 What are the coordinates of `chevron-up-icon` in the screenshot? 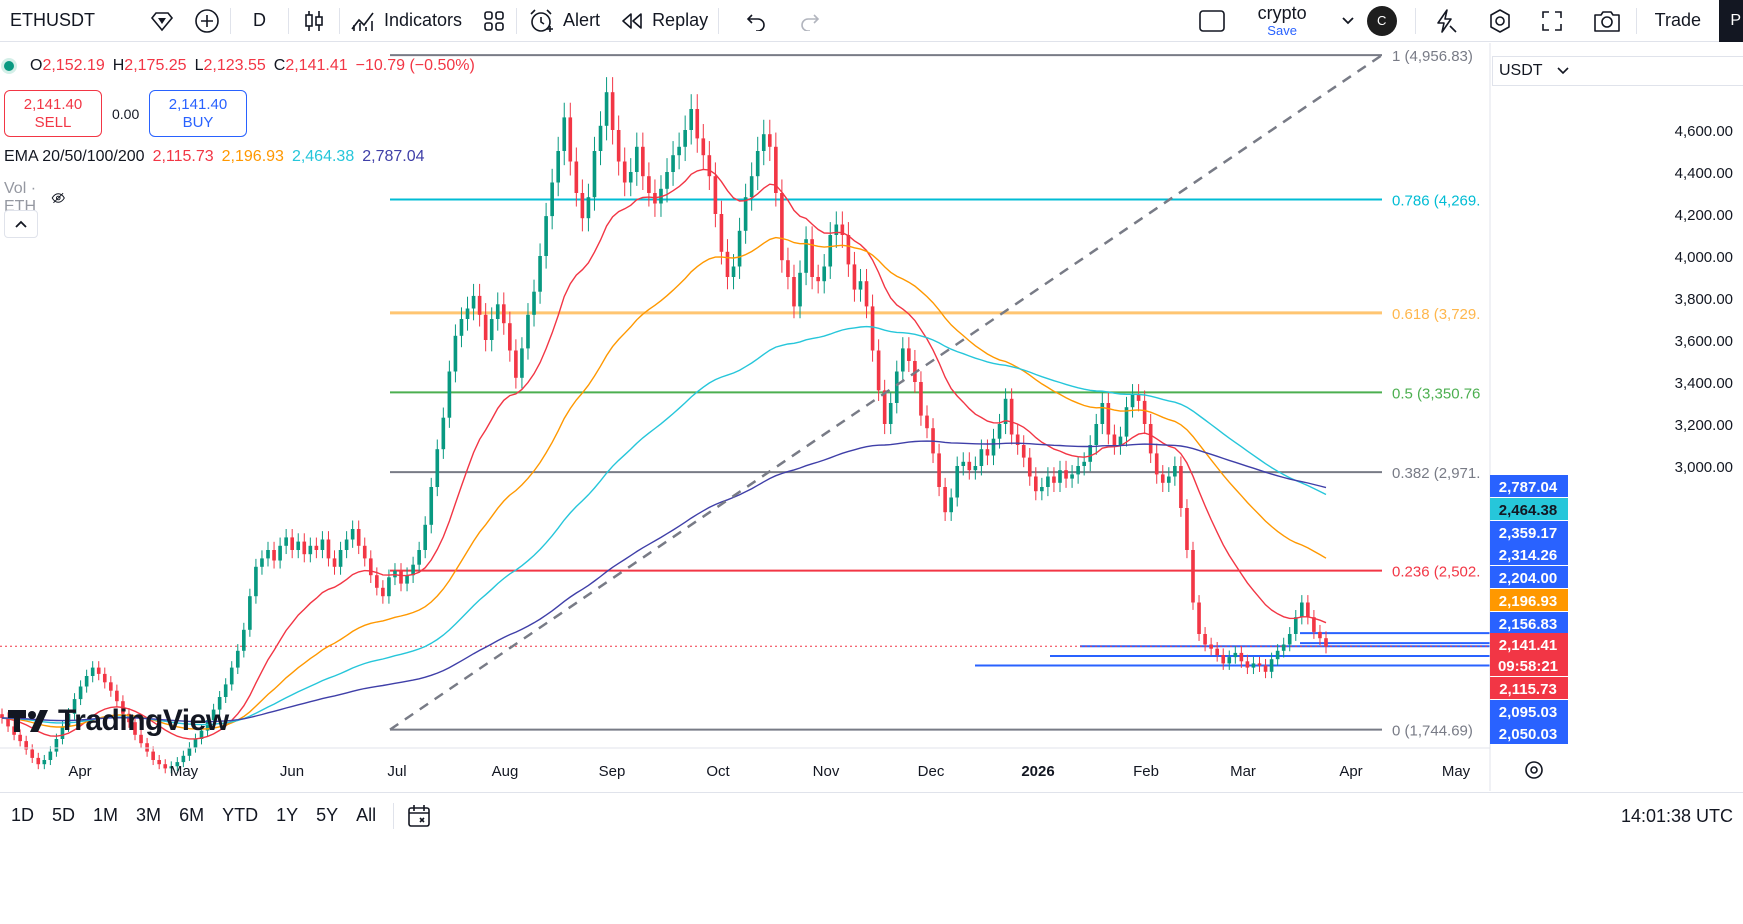 It's located at (21, 224).